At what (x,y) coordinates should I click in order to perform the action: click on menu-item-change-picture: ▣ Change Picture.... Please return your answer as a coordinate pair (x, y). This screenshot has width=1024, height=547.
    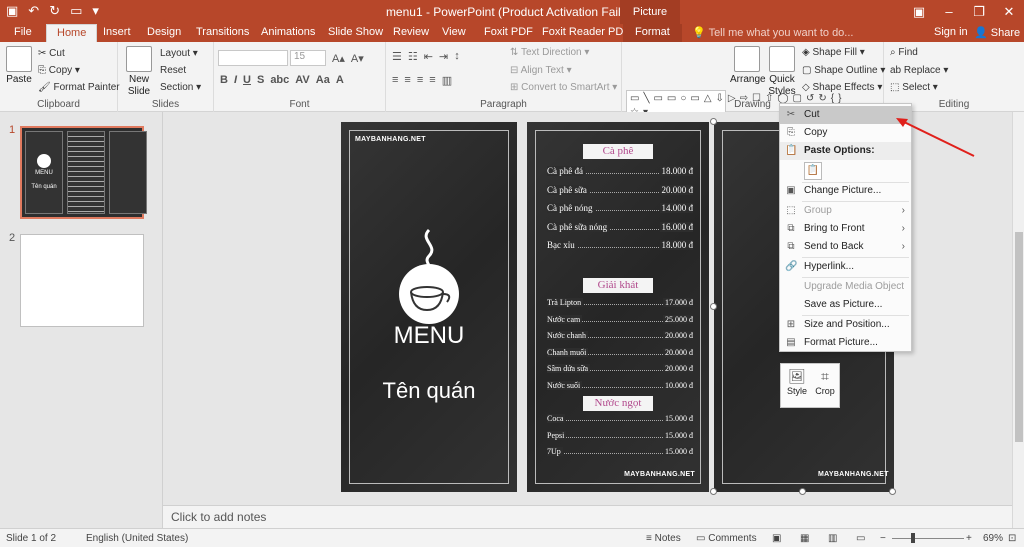
    Looking at the image, I should click on (845, 191).